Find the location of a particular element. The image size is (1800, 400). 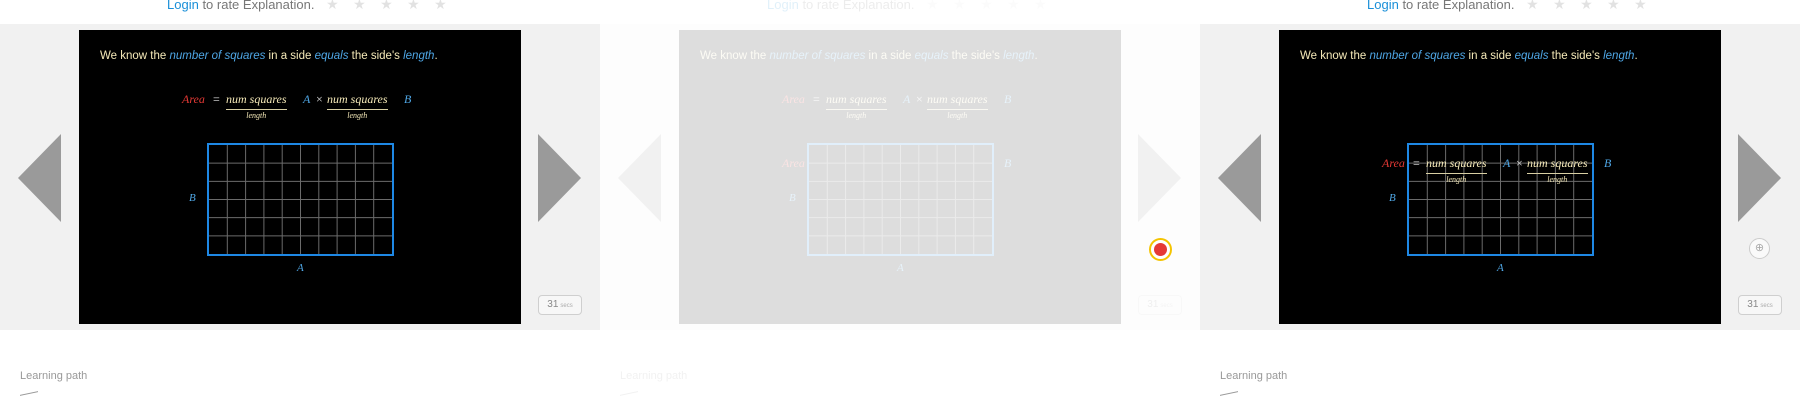

square-grid is located at coordinates (900, 199).